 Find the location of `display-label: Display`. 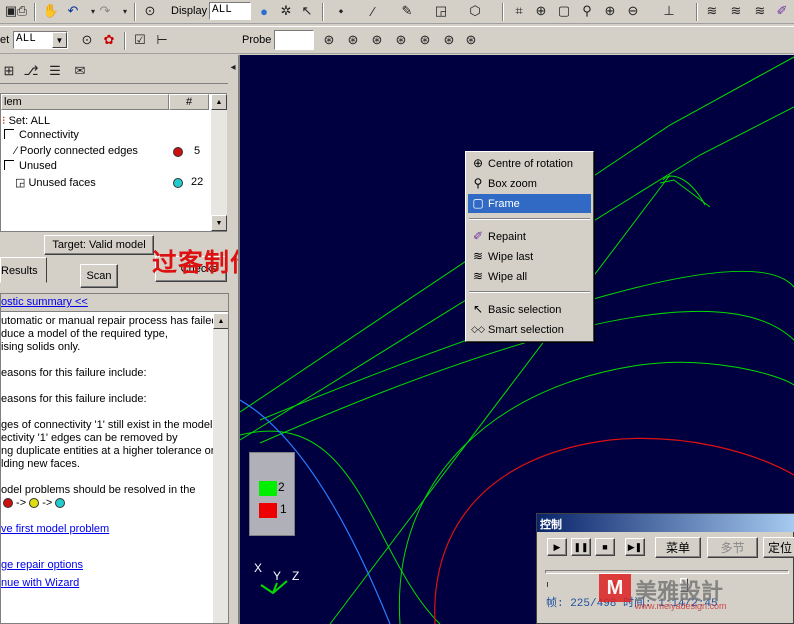

display-label: Display is located at coordinates (189, 11).